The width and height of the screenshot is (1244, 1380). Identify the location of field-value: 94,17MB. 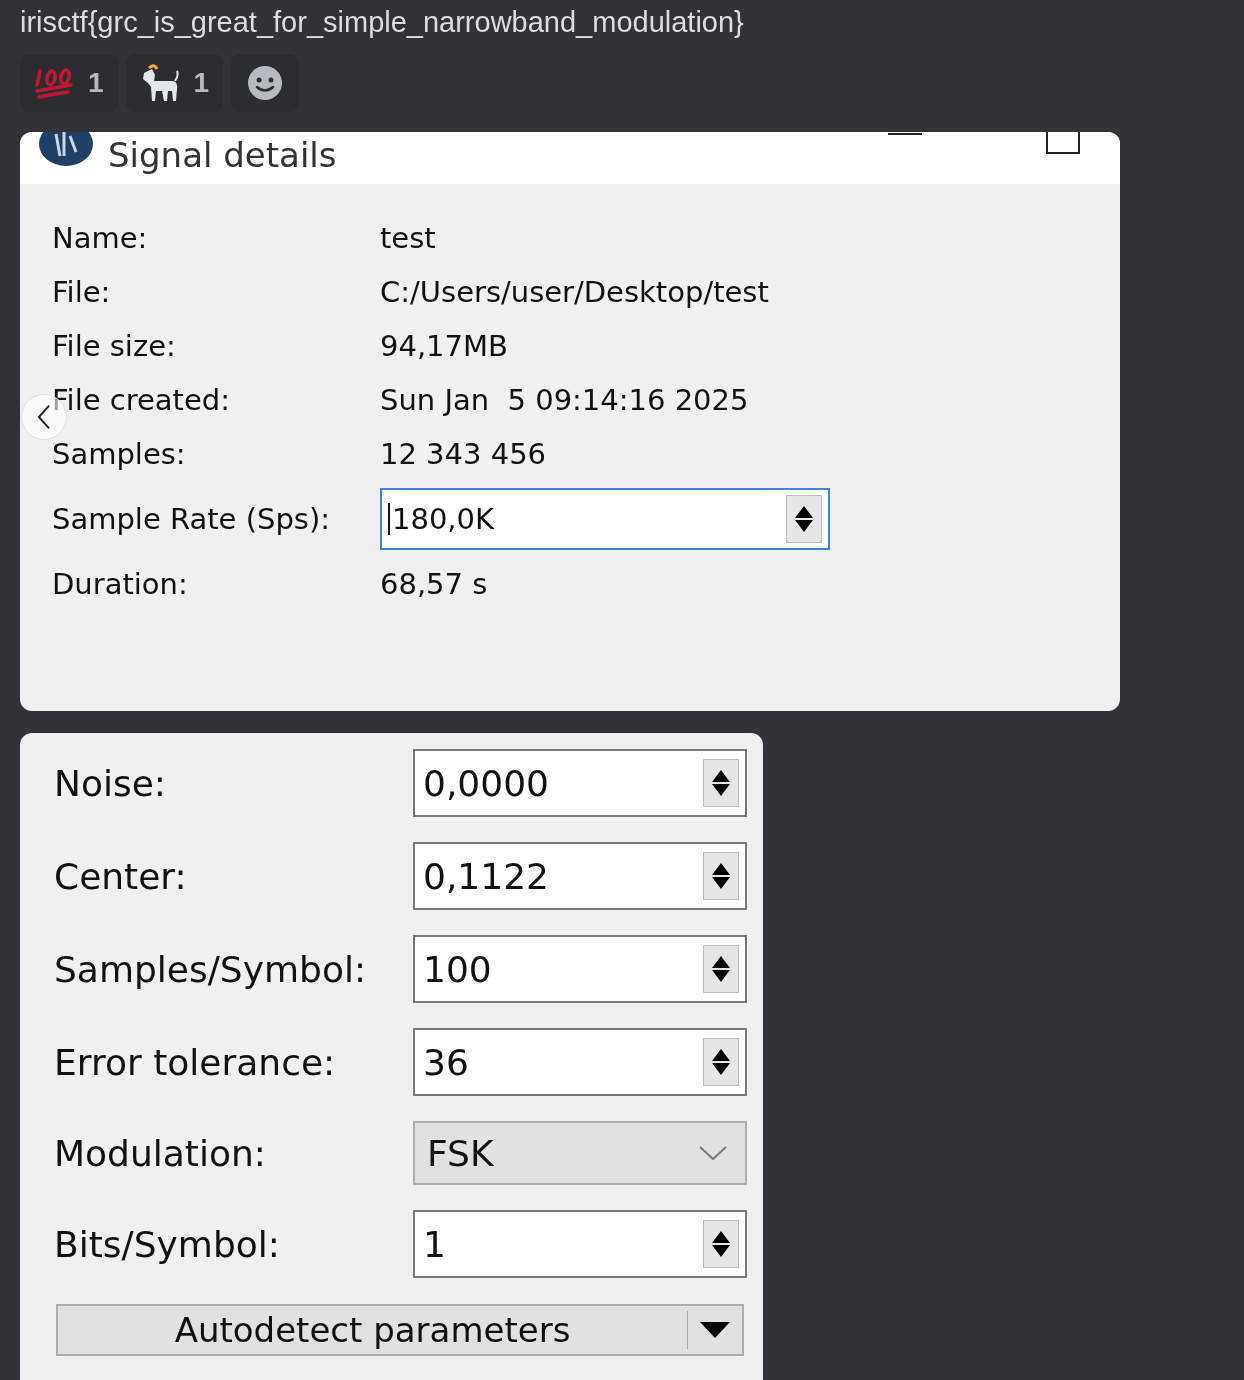
(444, 346).